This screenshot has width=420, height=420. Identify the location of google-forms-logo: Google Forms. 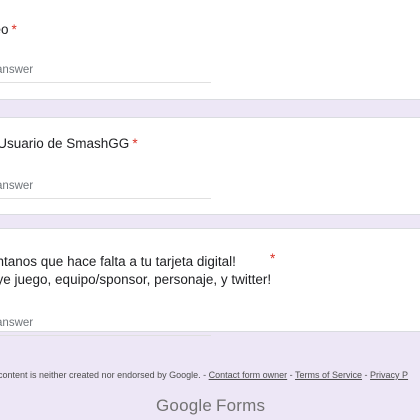
(210, 406).